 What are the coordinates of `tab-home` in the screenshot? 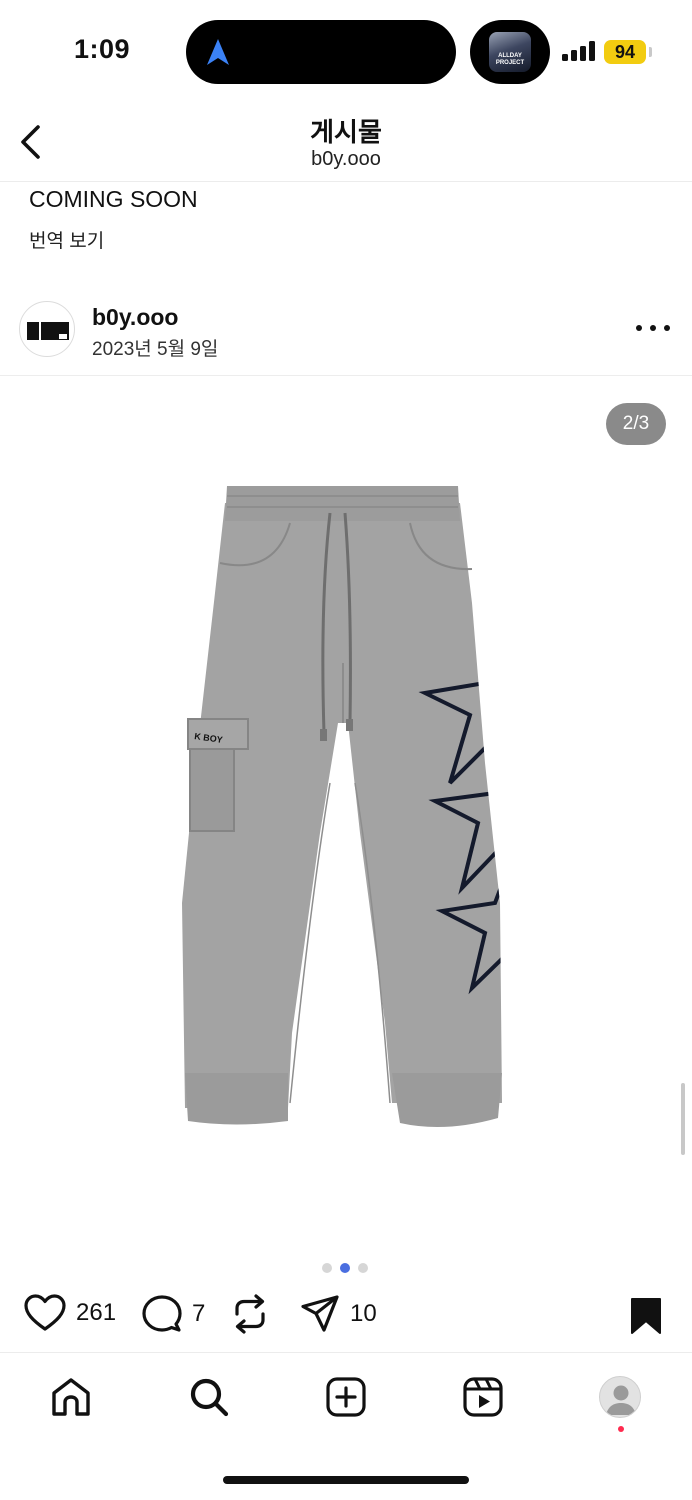 It's located at (71, 1397).